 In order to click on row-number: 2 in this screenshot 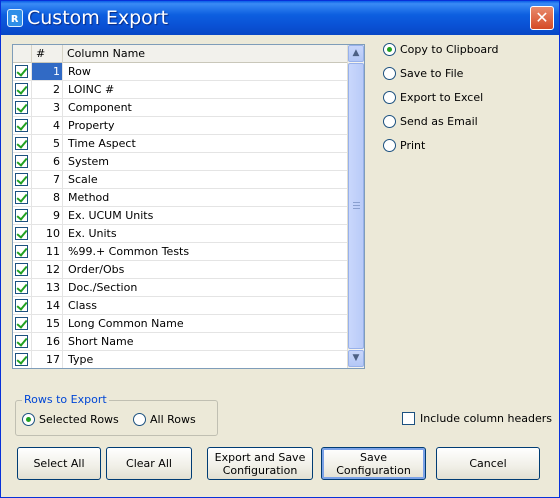, I will do `click(47, 89)`.